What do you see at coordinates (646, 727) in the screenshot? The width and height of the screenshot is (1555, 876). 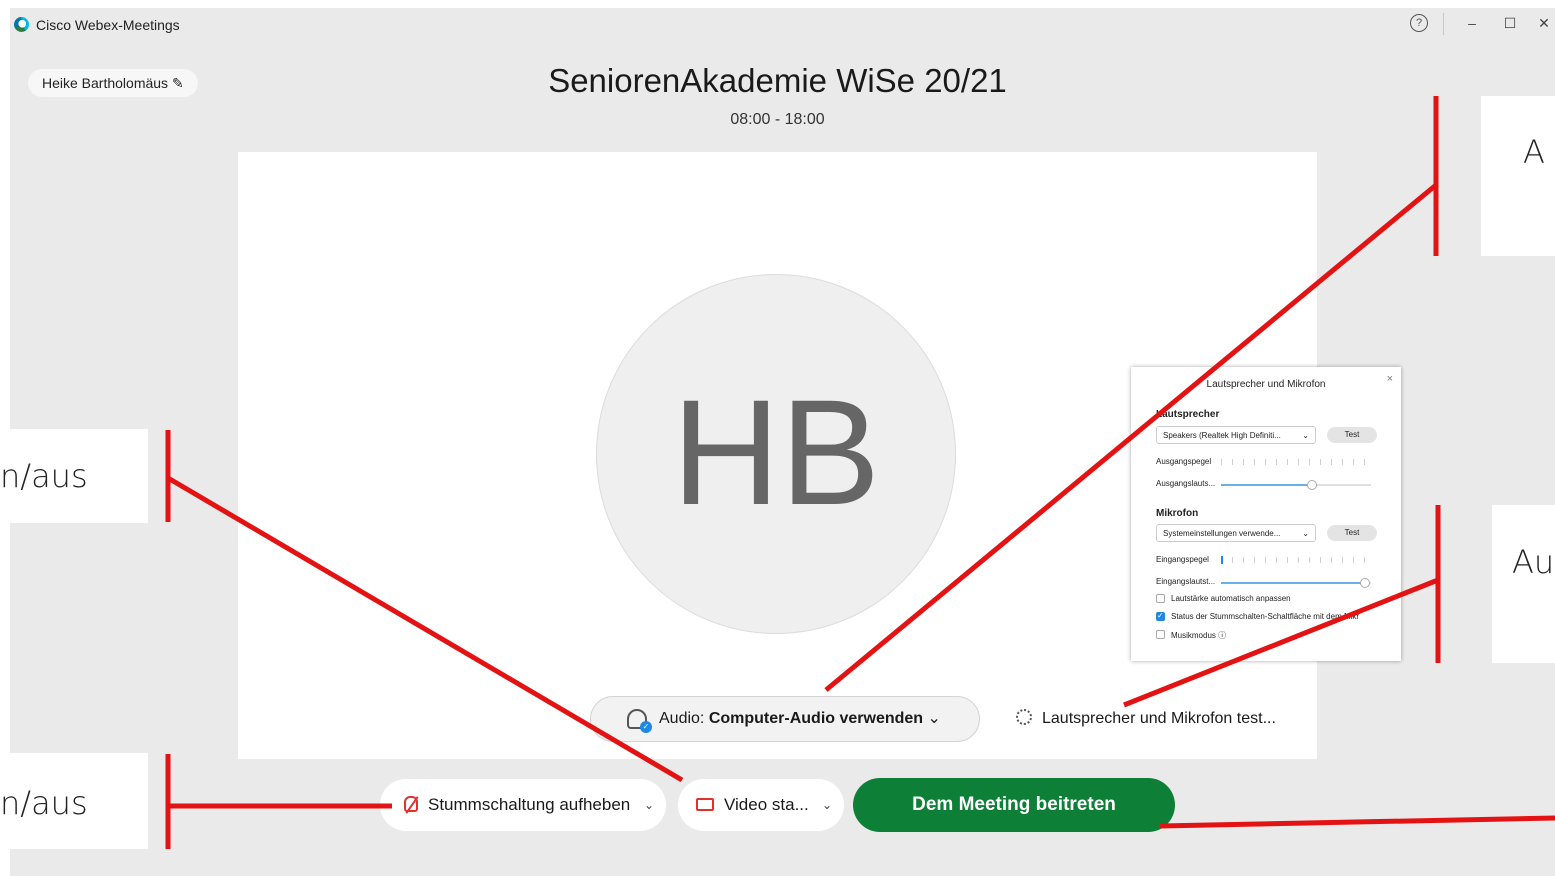 I see `checkmark-icon: ✓` at bounding box center [646, 727].